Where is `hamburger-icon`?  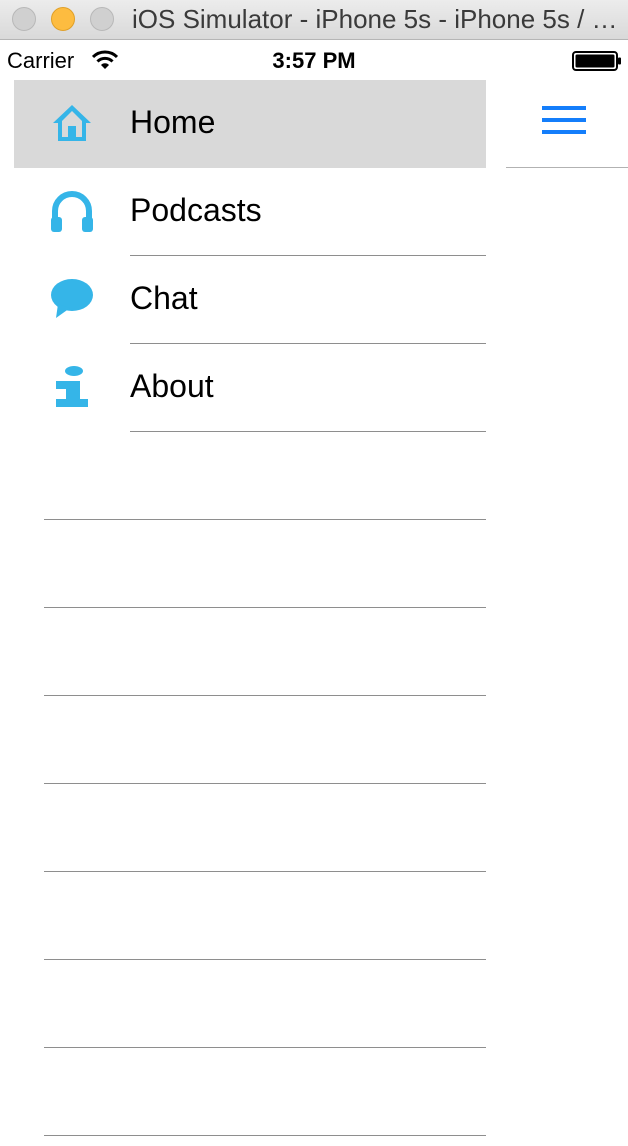
hamburger-icon is located at coordinates (564, 120).